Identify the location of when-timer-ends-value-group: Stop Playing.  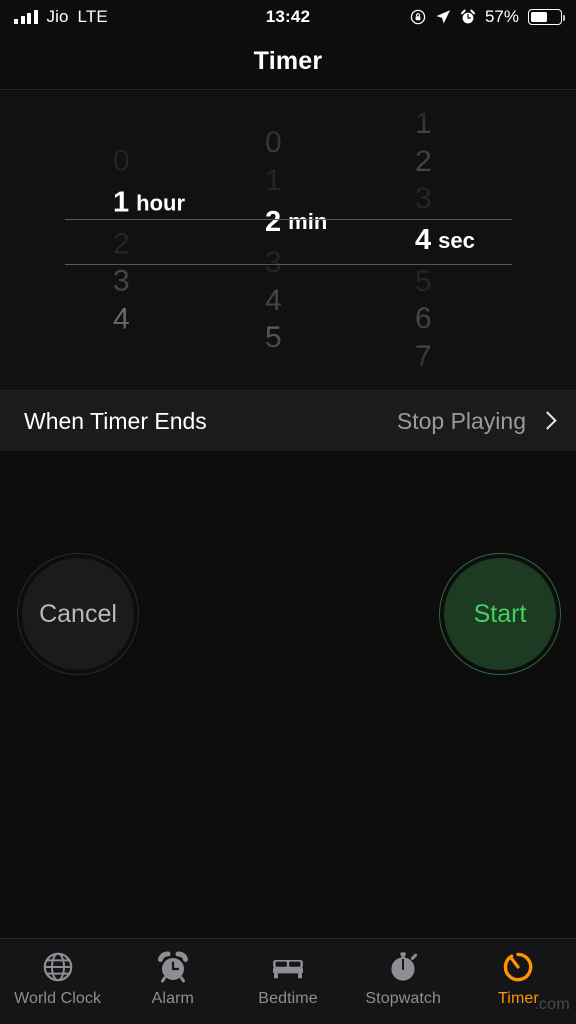
(474, 421).